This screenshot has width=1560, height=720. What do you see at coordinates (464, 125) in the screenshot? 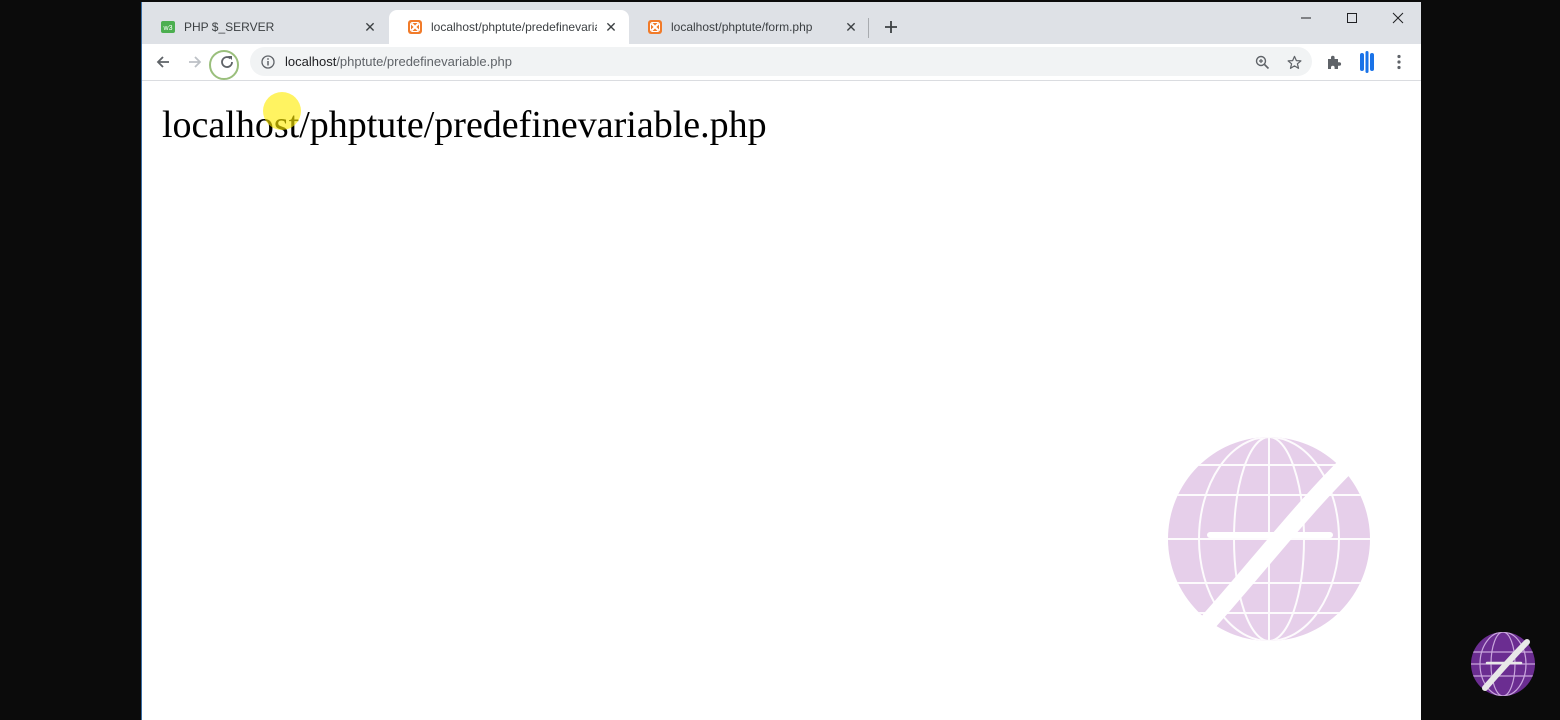
I see `page-heading: localhost/phptute/predefinevariable.php` at bounding box center [464, 125].